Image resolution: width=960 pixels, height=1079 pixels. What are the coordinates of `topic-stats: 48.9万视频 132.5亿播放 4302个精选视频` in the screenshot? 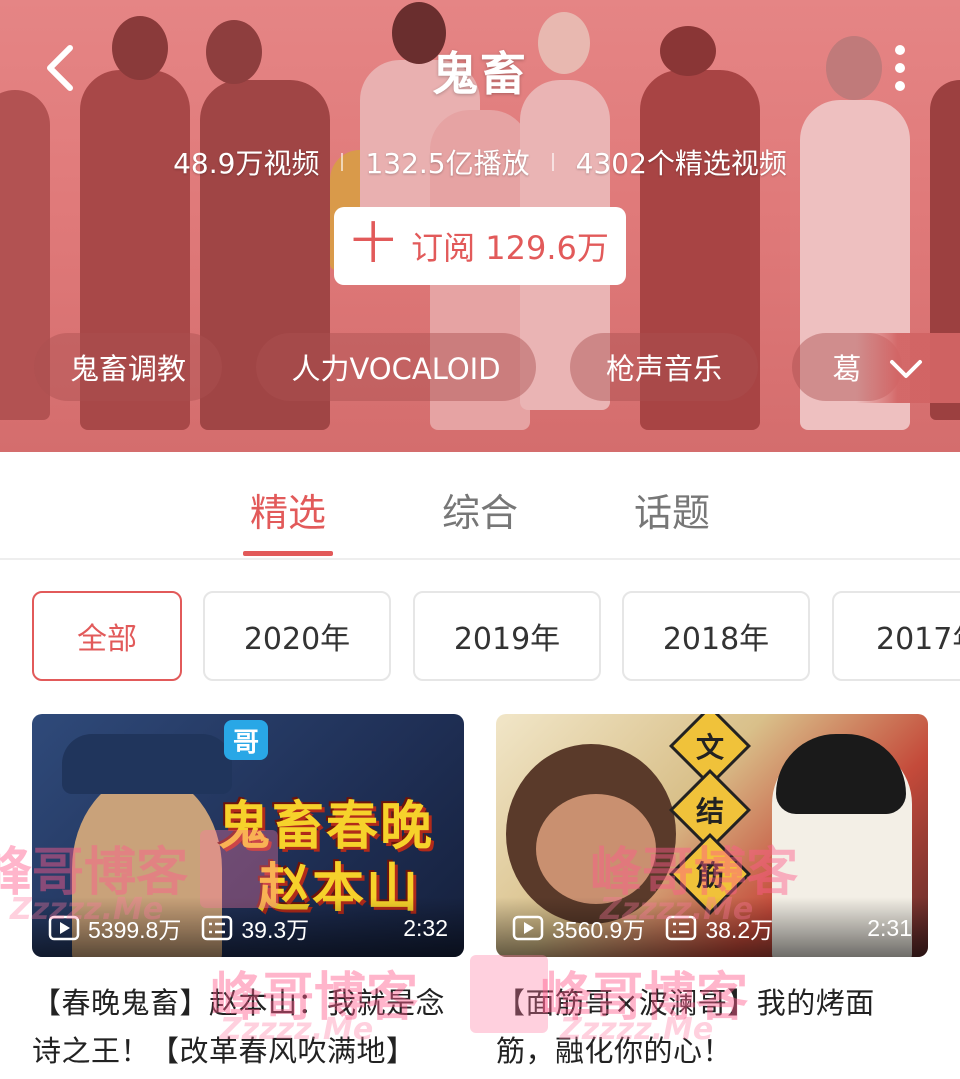 It's located at (480, 162).